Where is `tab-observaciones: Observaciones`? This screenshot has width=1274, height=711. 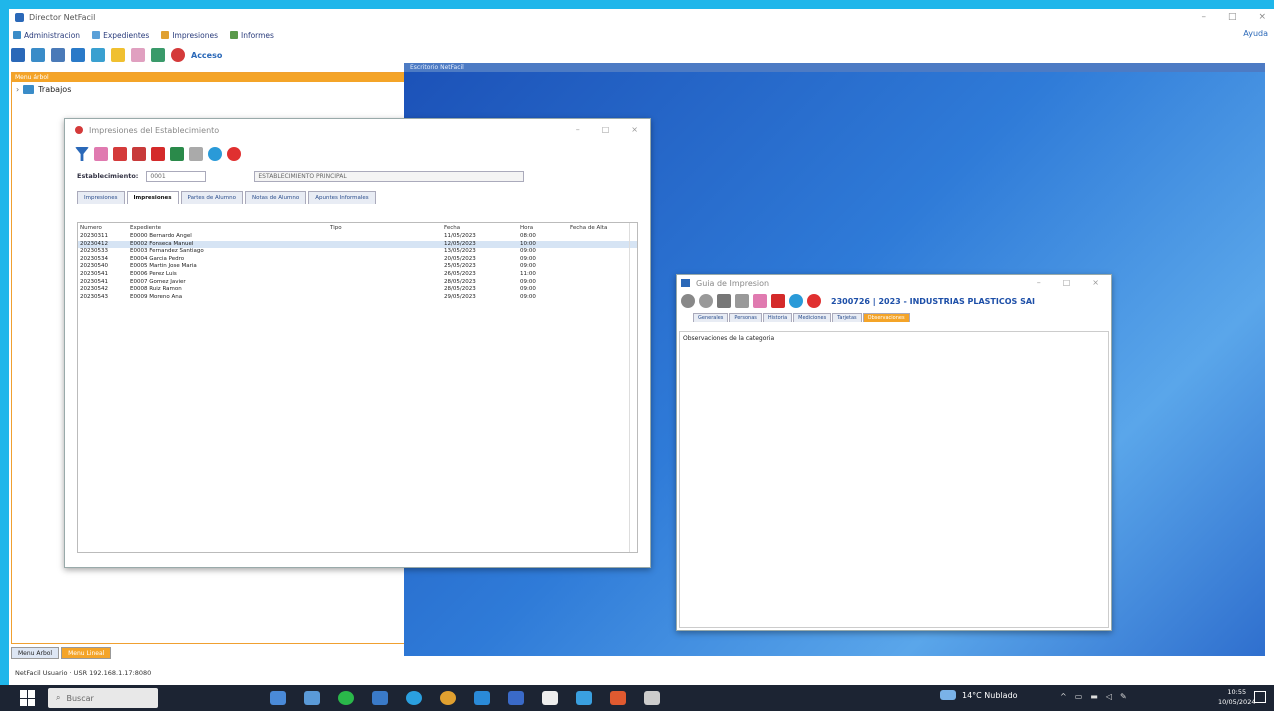
tab-observaciones: Observaciones is located at coordinates (886, 317).